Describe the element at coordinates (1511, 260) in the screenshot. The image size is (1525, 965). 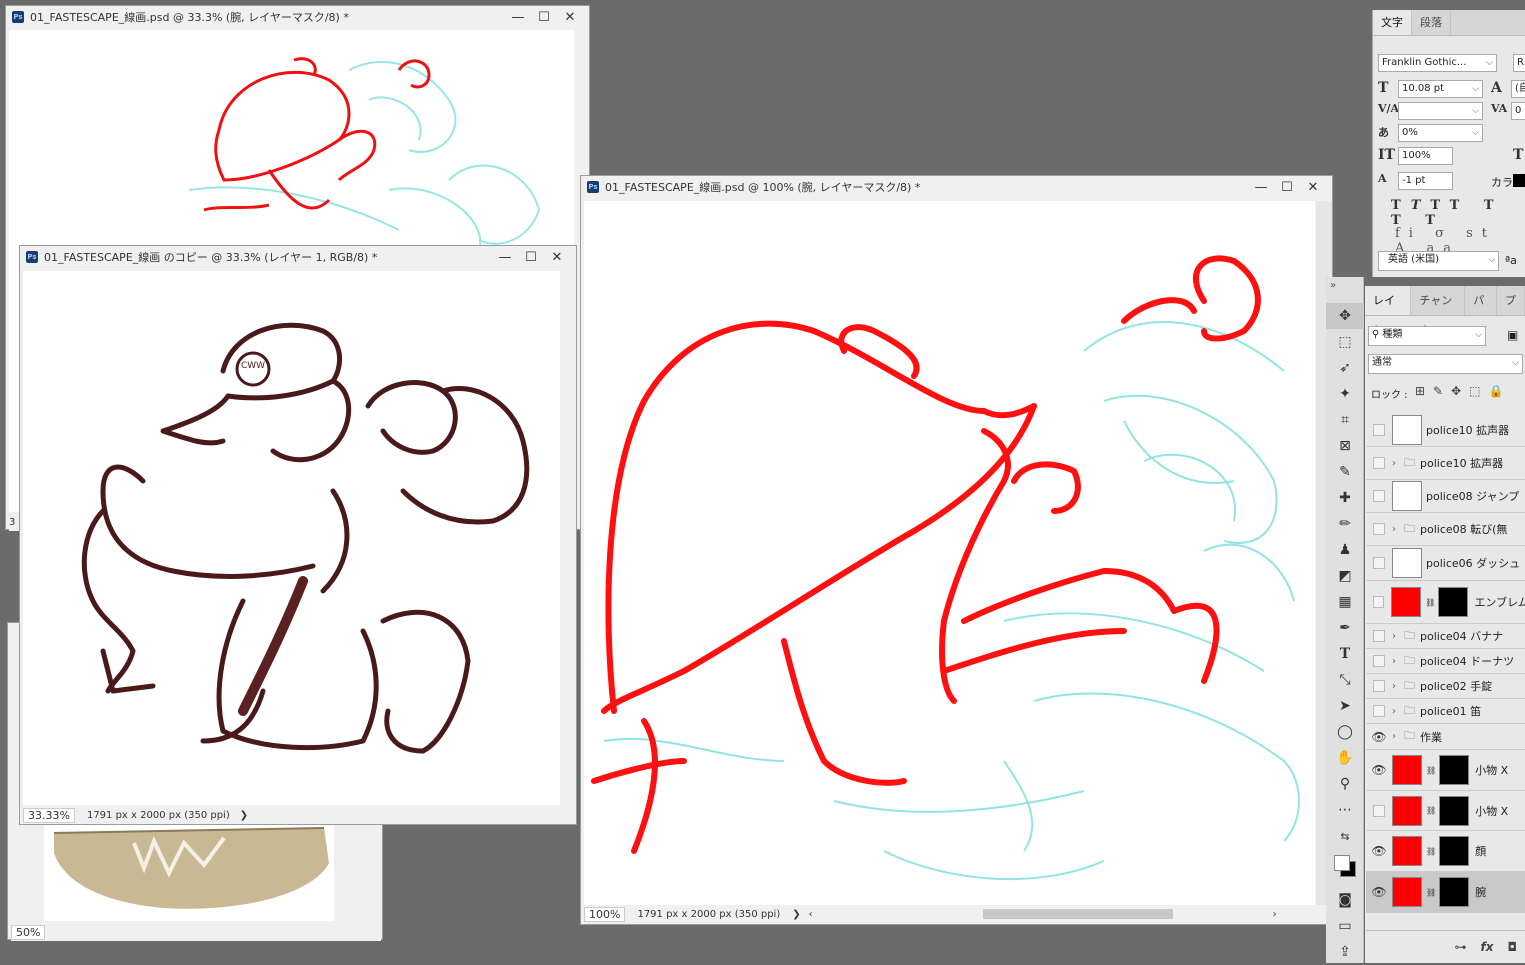
I see `antialias-icon: ªa` at that location.